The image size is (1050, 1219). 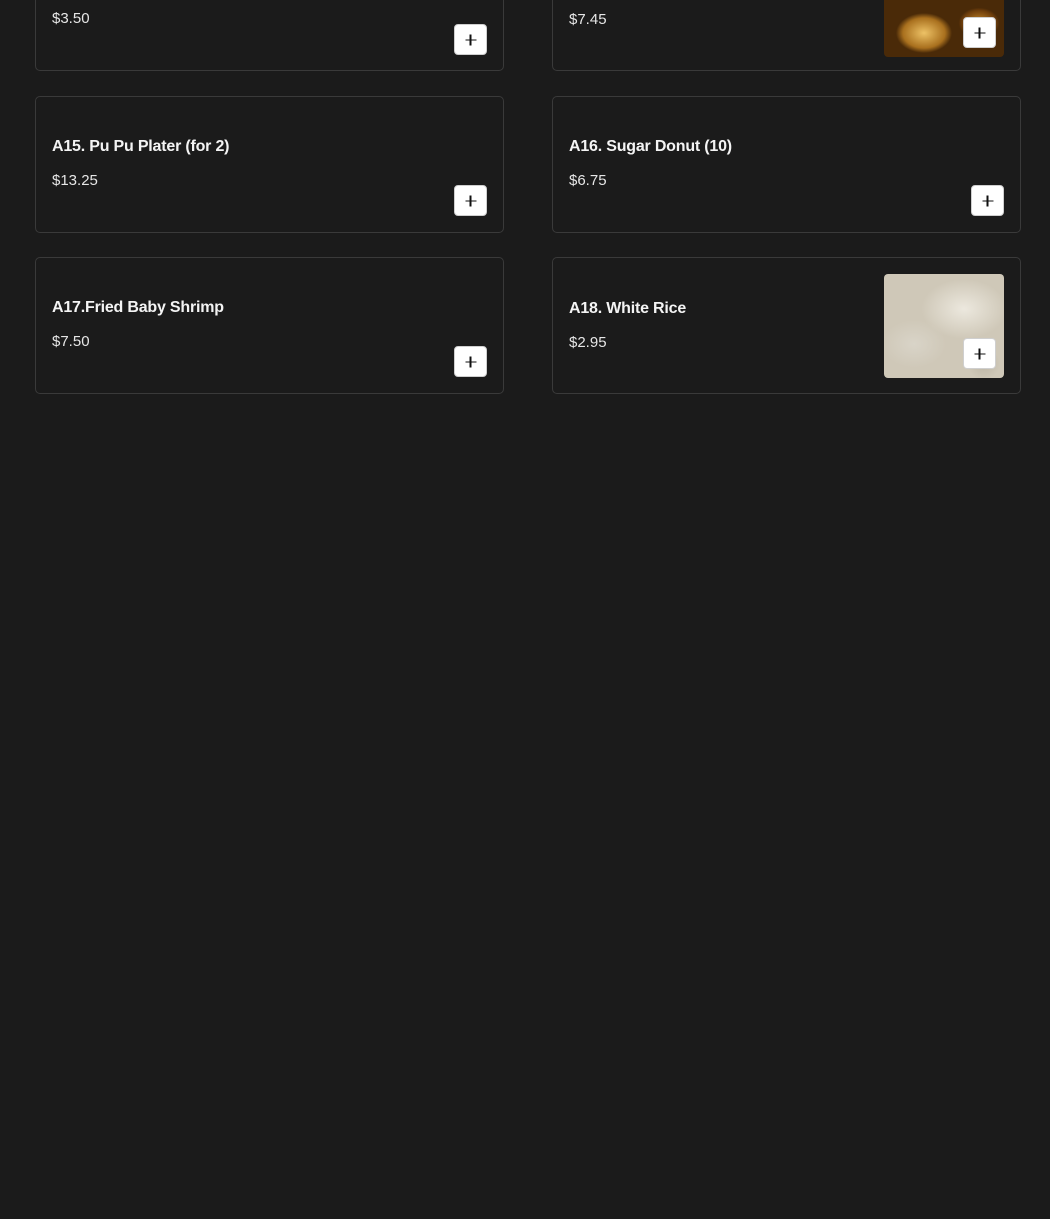 What do you see at coordinates (269, 164) in the screenshot?
I see `menu-item-card: A15. Pu Pu Plater (for 2) $13.25` at bounding box center [269, 164].